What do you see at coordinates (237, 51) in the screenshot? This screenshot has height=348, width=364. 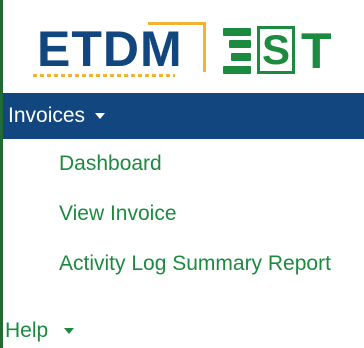 I see `est-e-glyph` at bounding box center [237, 51].